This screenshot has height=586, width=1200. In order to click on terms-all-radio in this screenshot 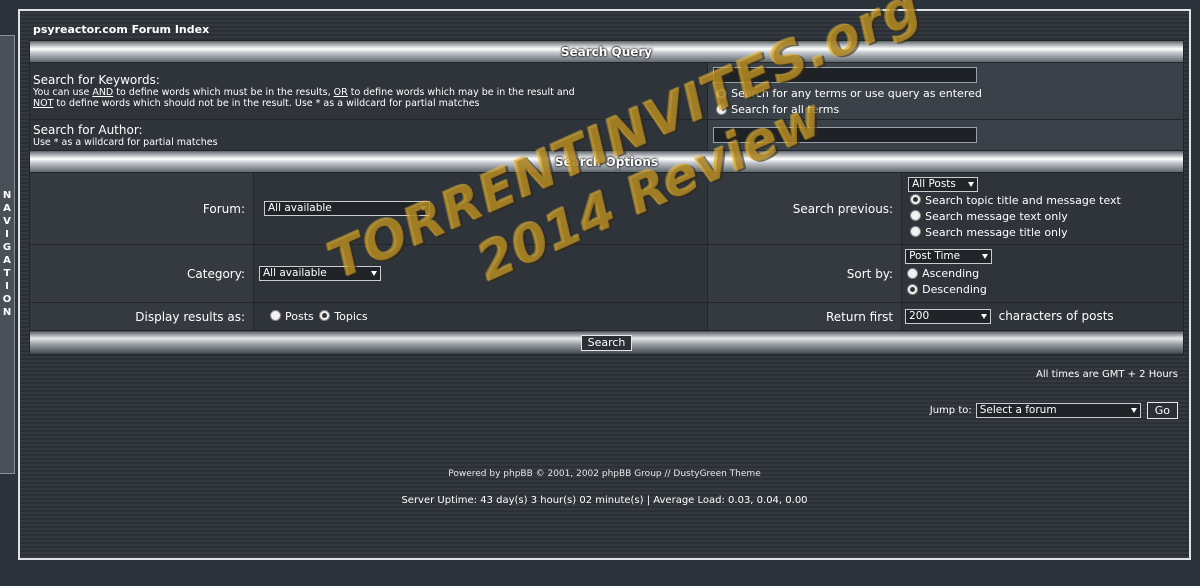, I will do `click(722, 109)`.